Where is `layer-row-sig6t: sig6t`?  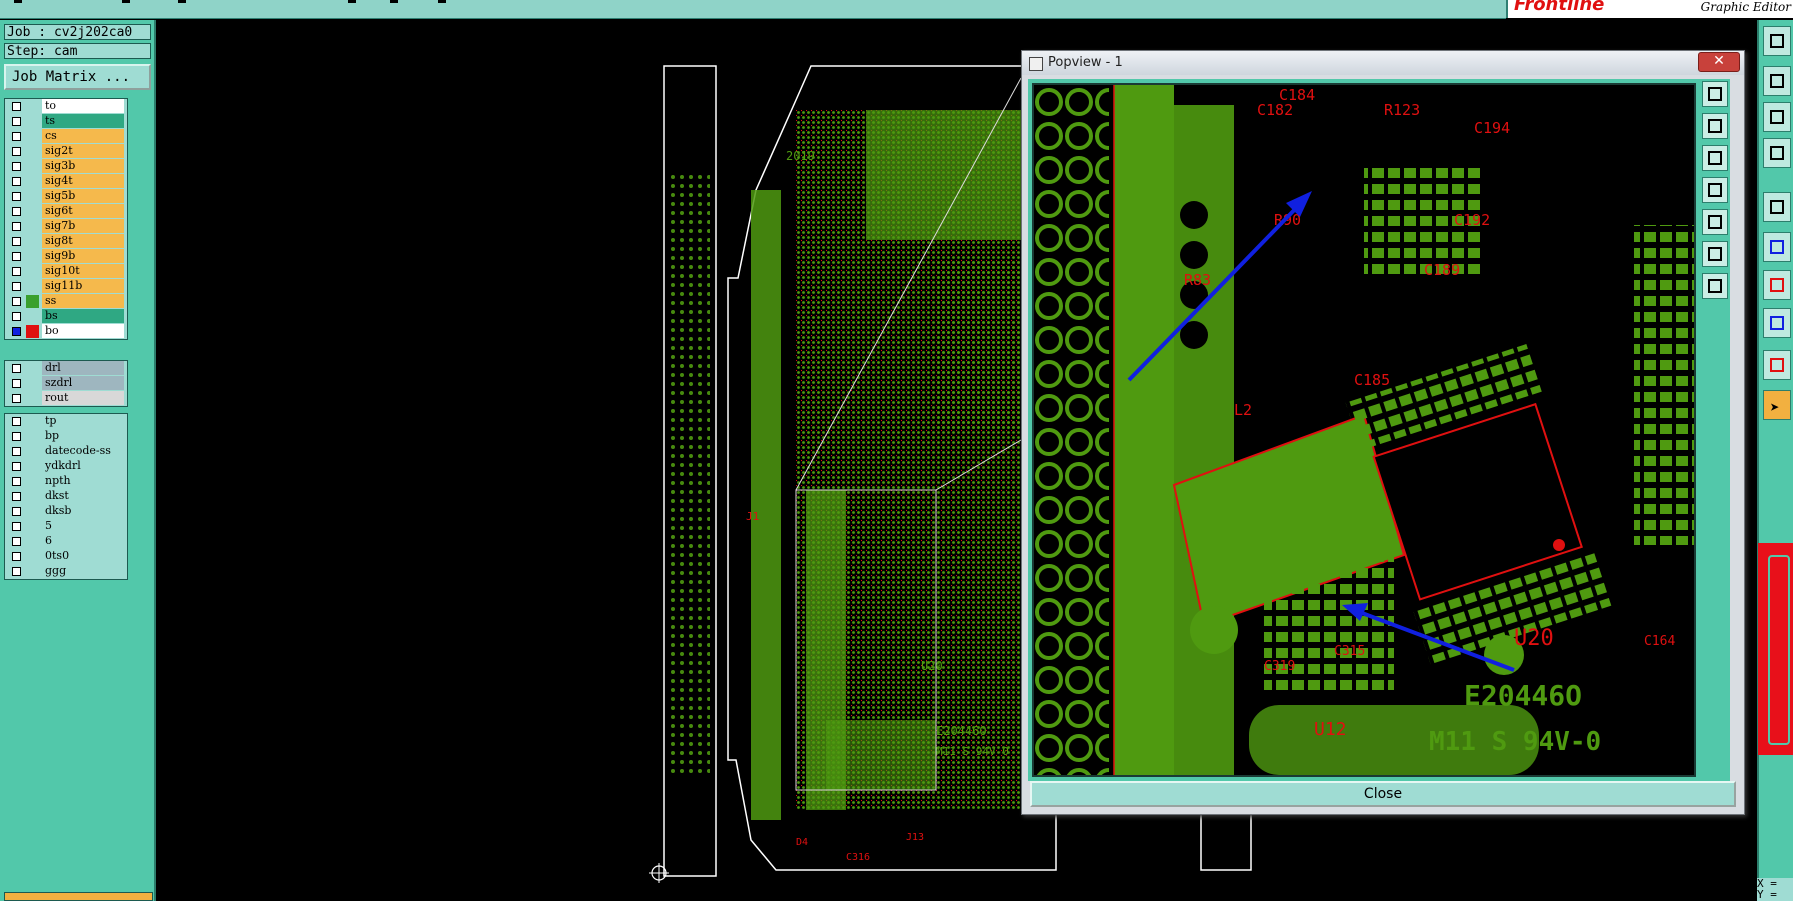 layer-row-sig6t: sig6t is located at coordinates (66, 211).